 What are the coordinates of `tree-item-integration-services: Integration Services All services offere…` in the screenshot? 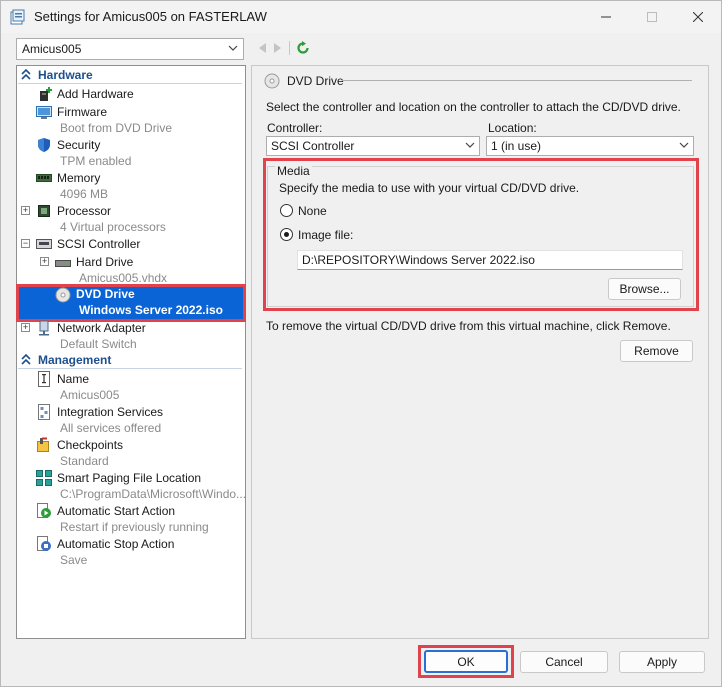 It's located at (132, 420).